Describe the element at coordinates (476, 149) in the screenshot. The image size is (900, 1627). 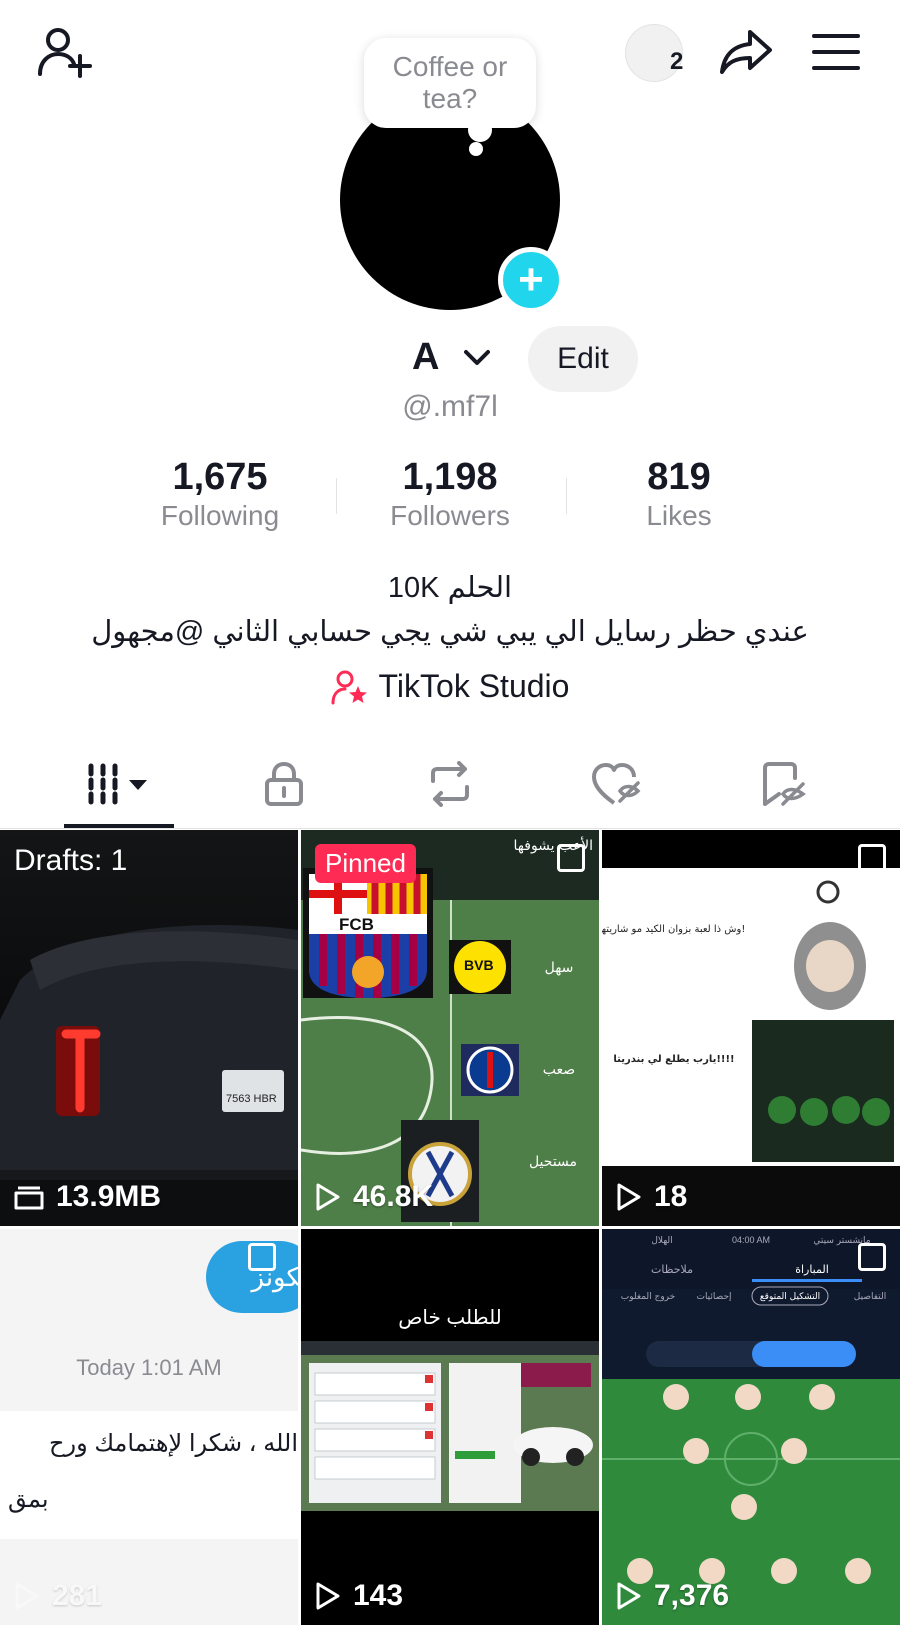
I see `note-bubble-dot` at that location.